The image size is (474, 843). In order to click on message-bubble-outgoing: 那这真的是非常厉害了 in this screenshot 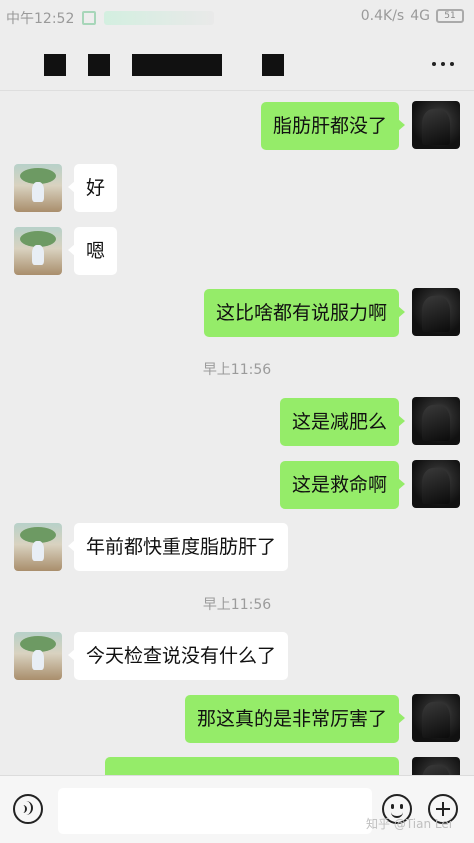, I will do `click(295, 719)`.